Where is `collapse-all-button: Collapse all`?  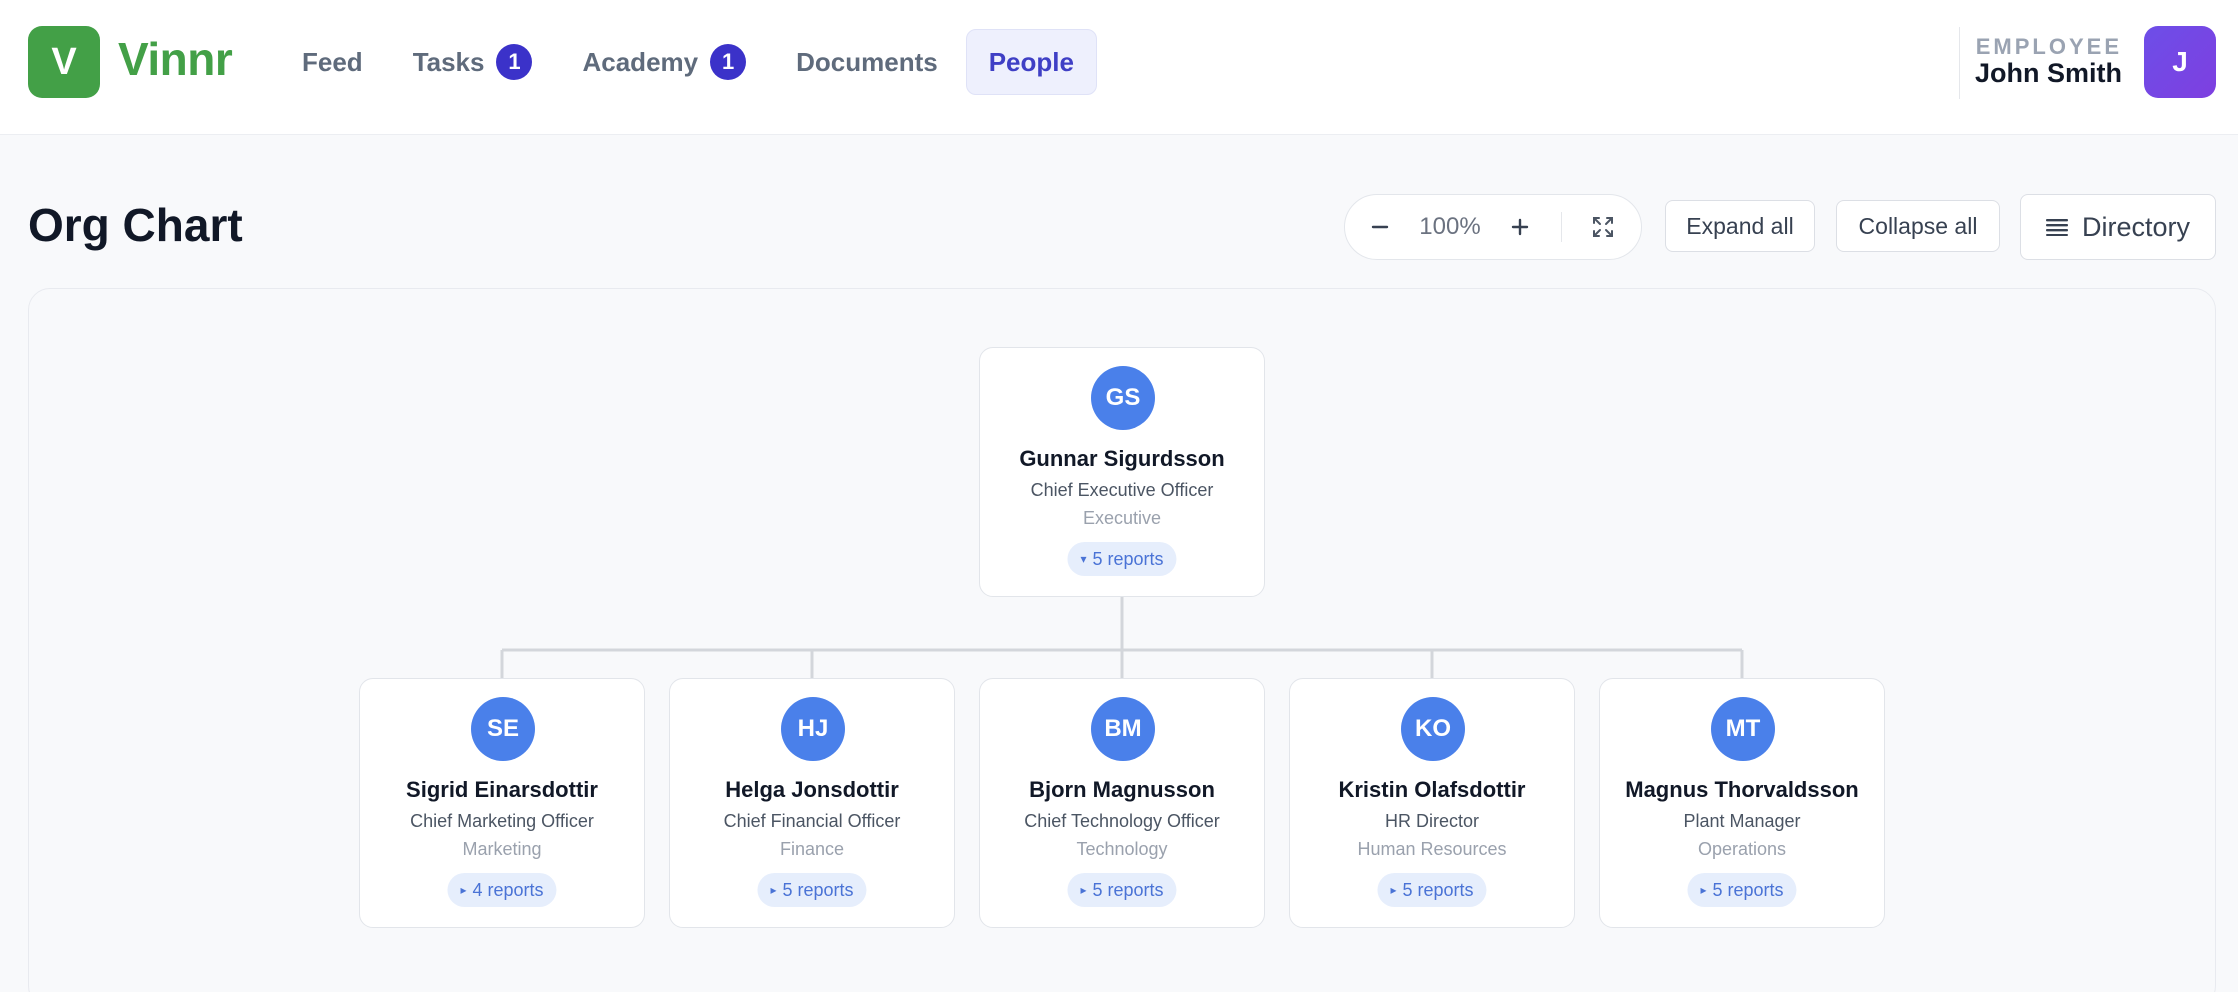
collapse-all-button: Collapse all is located at coordinates (1918, 226).